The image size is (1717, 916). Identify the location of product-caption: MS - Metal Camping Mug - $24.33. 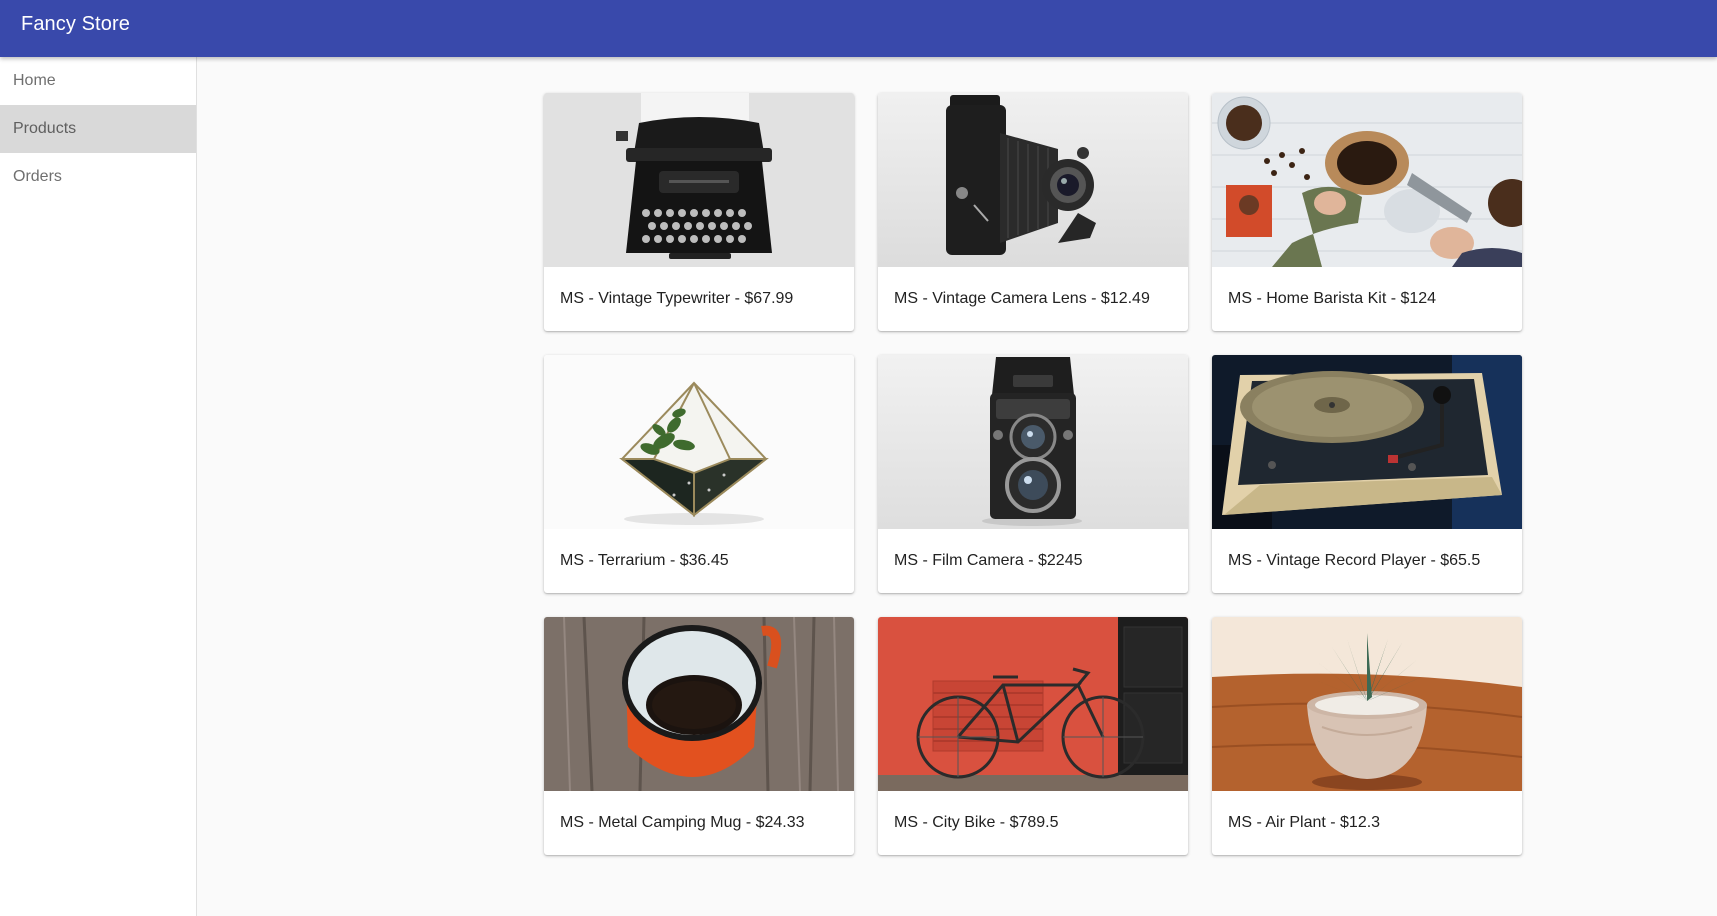
(682, 822).